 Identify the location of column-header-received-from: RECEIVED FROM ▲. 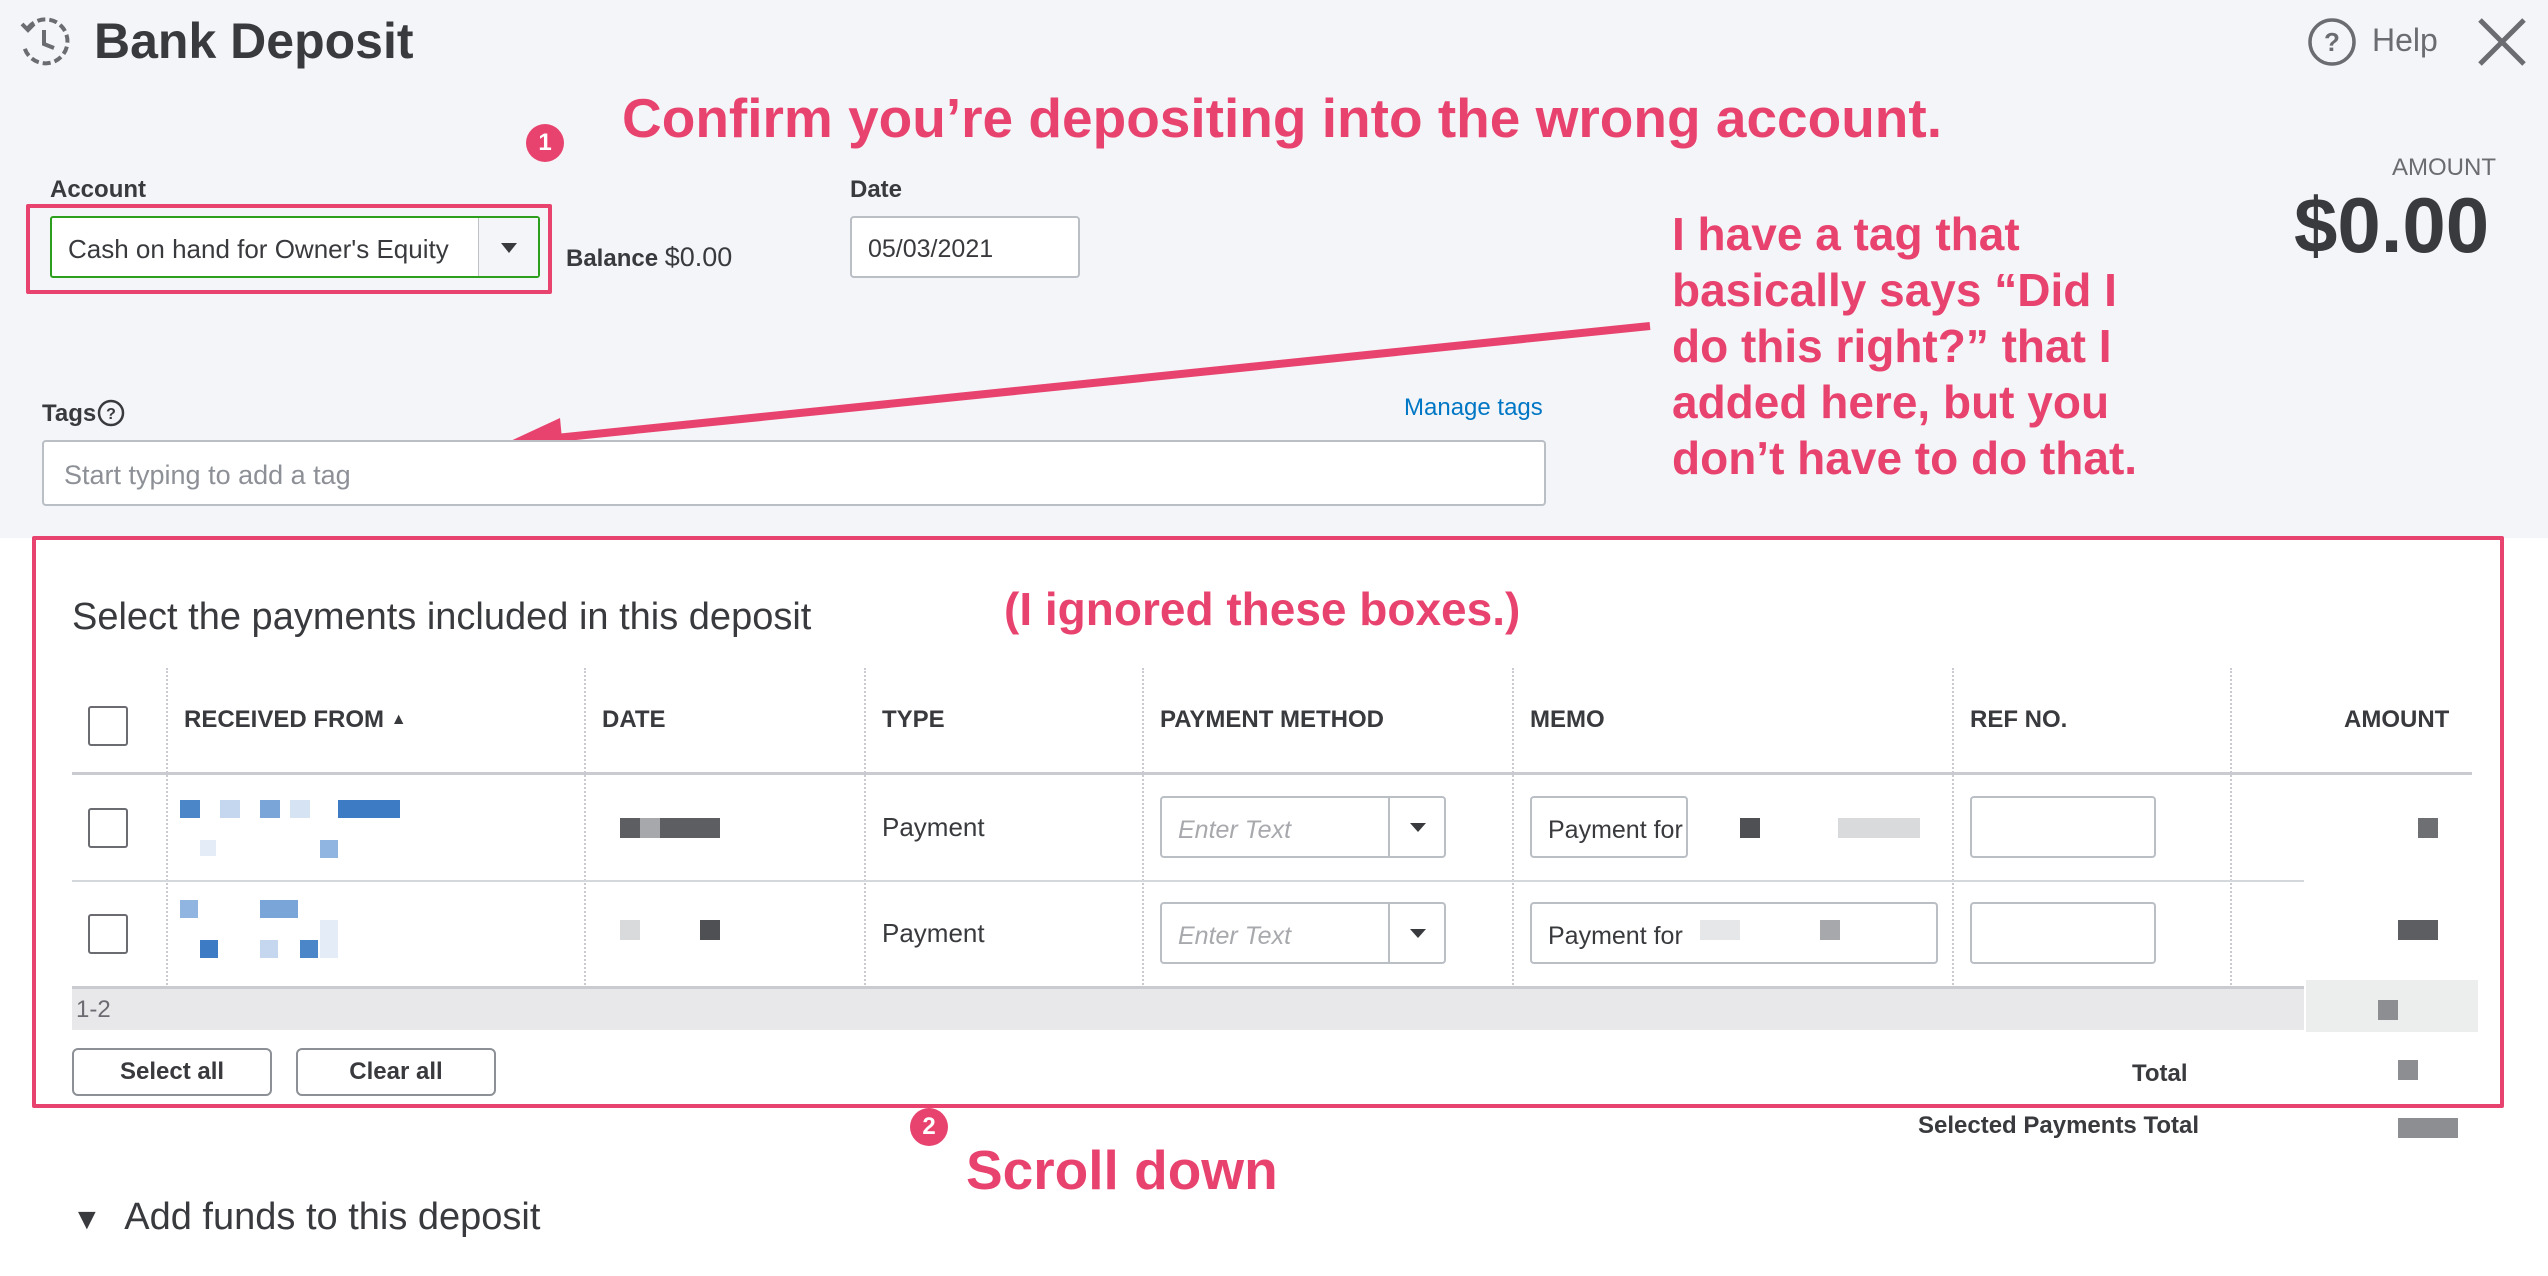
(295, 720).